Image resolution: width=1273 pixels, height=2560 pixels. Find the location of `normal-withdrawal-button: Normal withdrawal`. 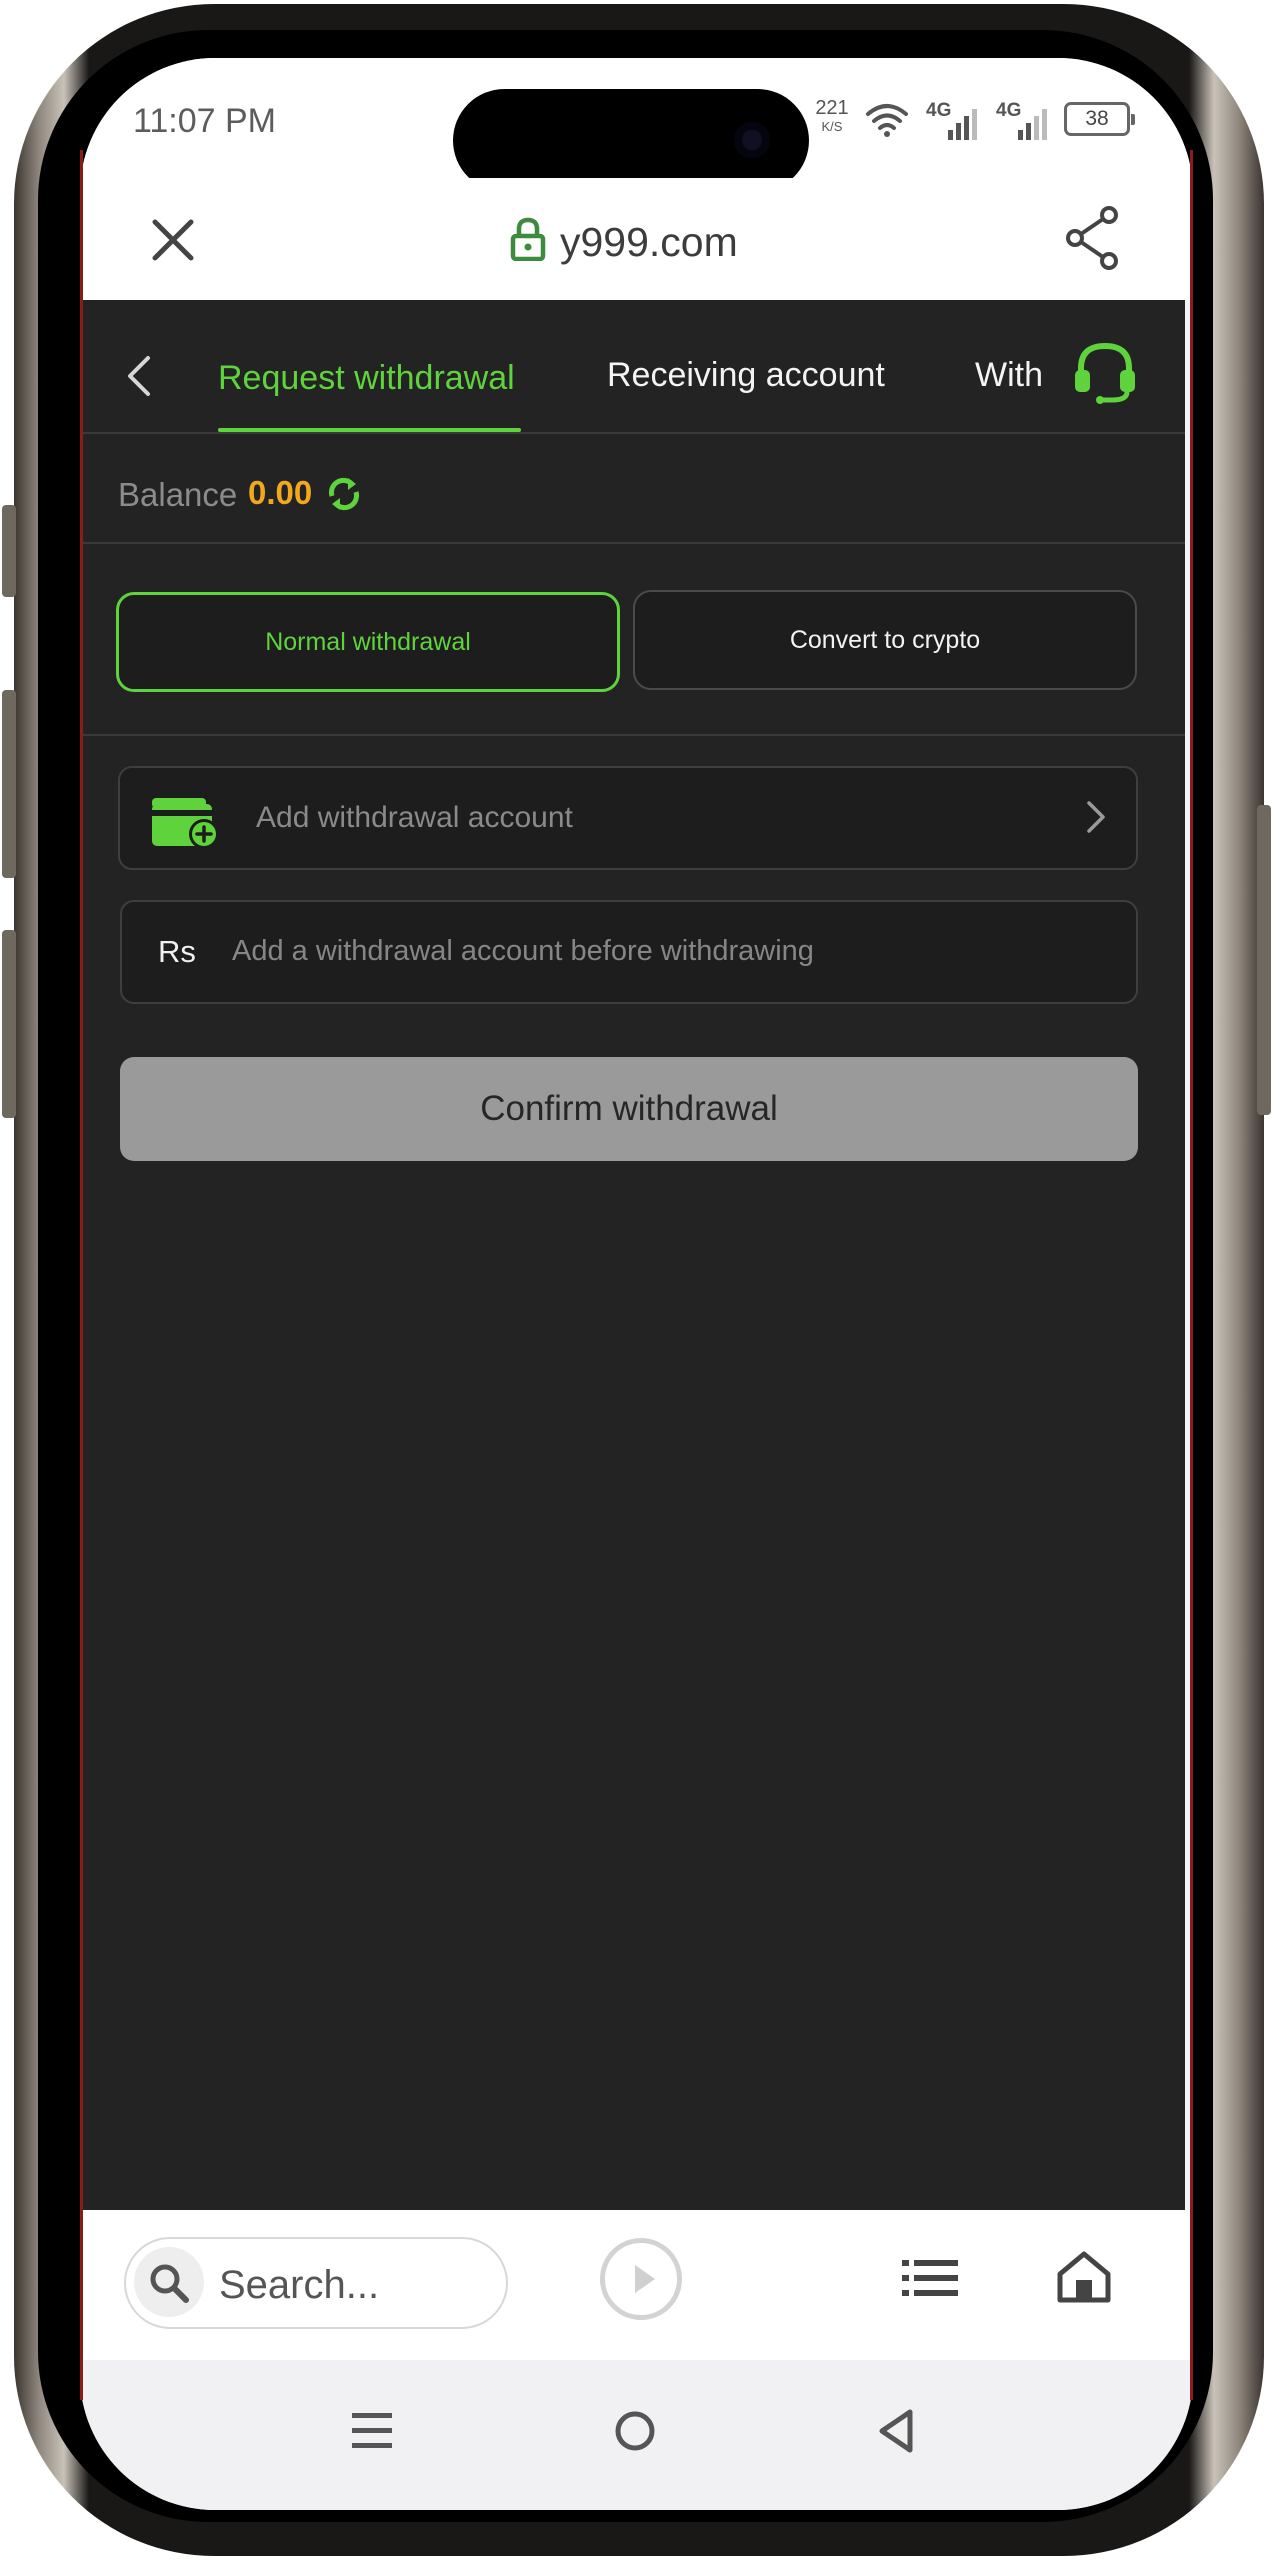

normal-withdrawal-button: Normal withdrawal is located at coordinates (368, 642).